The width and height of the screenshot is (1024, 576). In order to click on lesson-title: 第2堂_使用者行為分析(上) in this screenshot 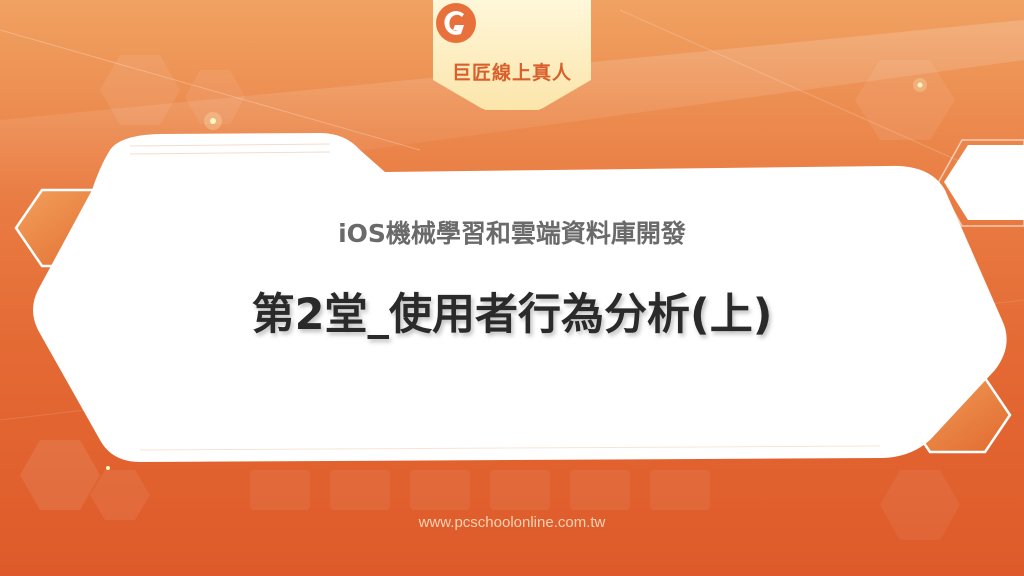, I will do `click(512, 315)`.